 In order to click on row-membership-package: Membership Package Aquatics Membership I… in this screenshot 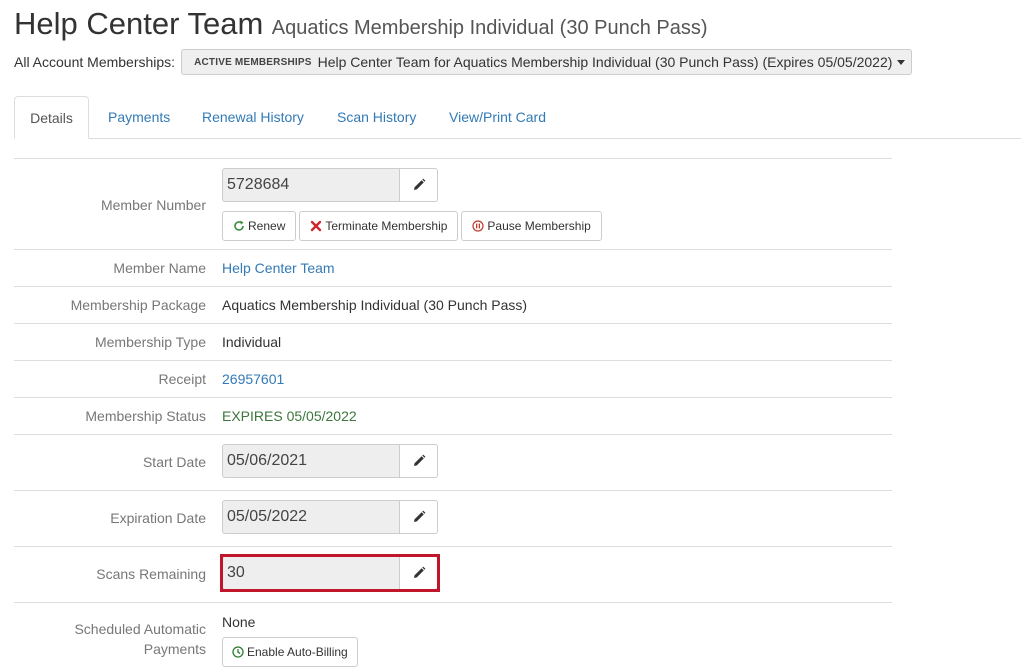, I will do `click(453, 304)`.